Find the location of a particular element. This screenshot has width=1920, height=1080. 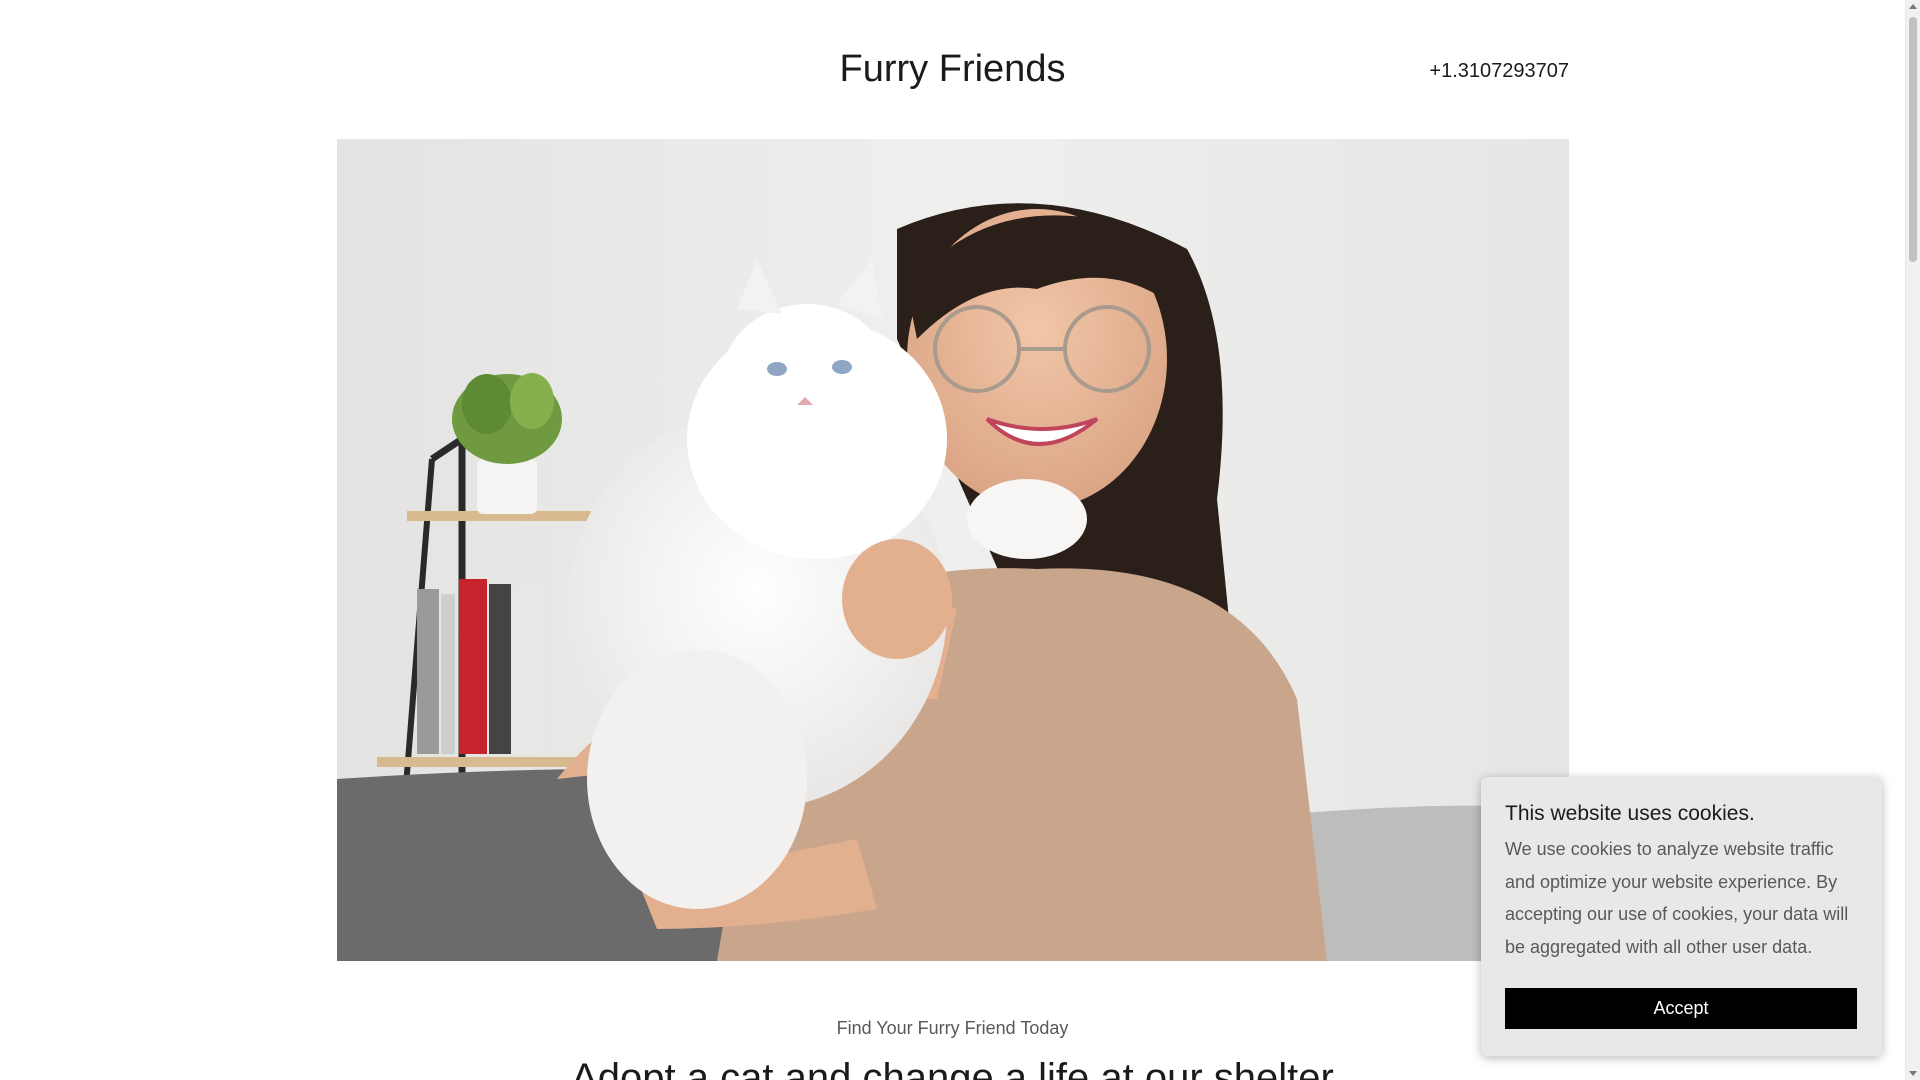

cookie-banner-title: This website uses cookies. is located at coordinates (1630, 813).